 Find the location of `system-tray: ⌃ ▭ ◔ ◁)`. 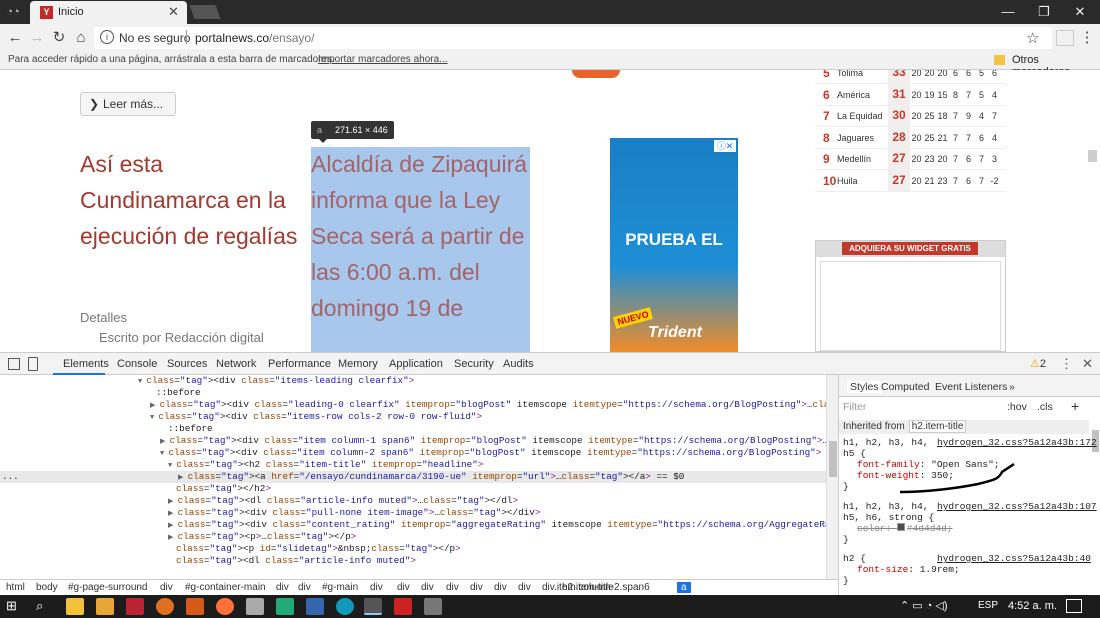

system-tray: ⌃ ▭ ◔ ◁) is located at coordinates (924, 605).